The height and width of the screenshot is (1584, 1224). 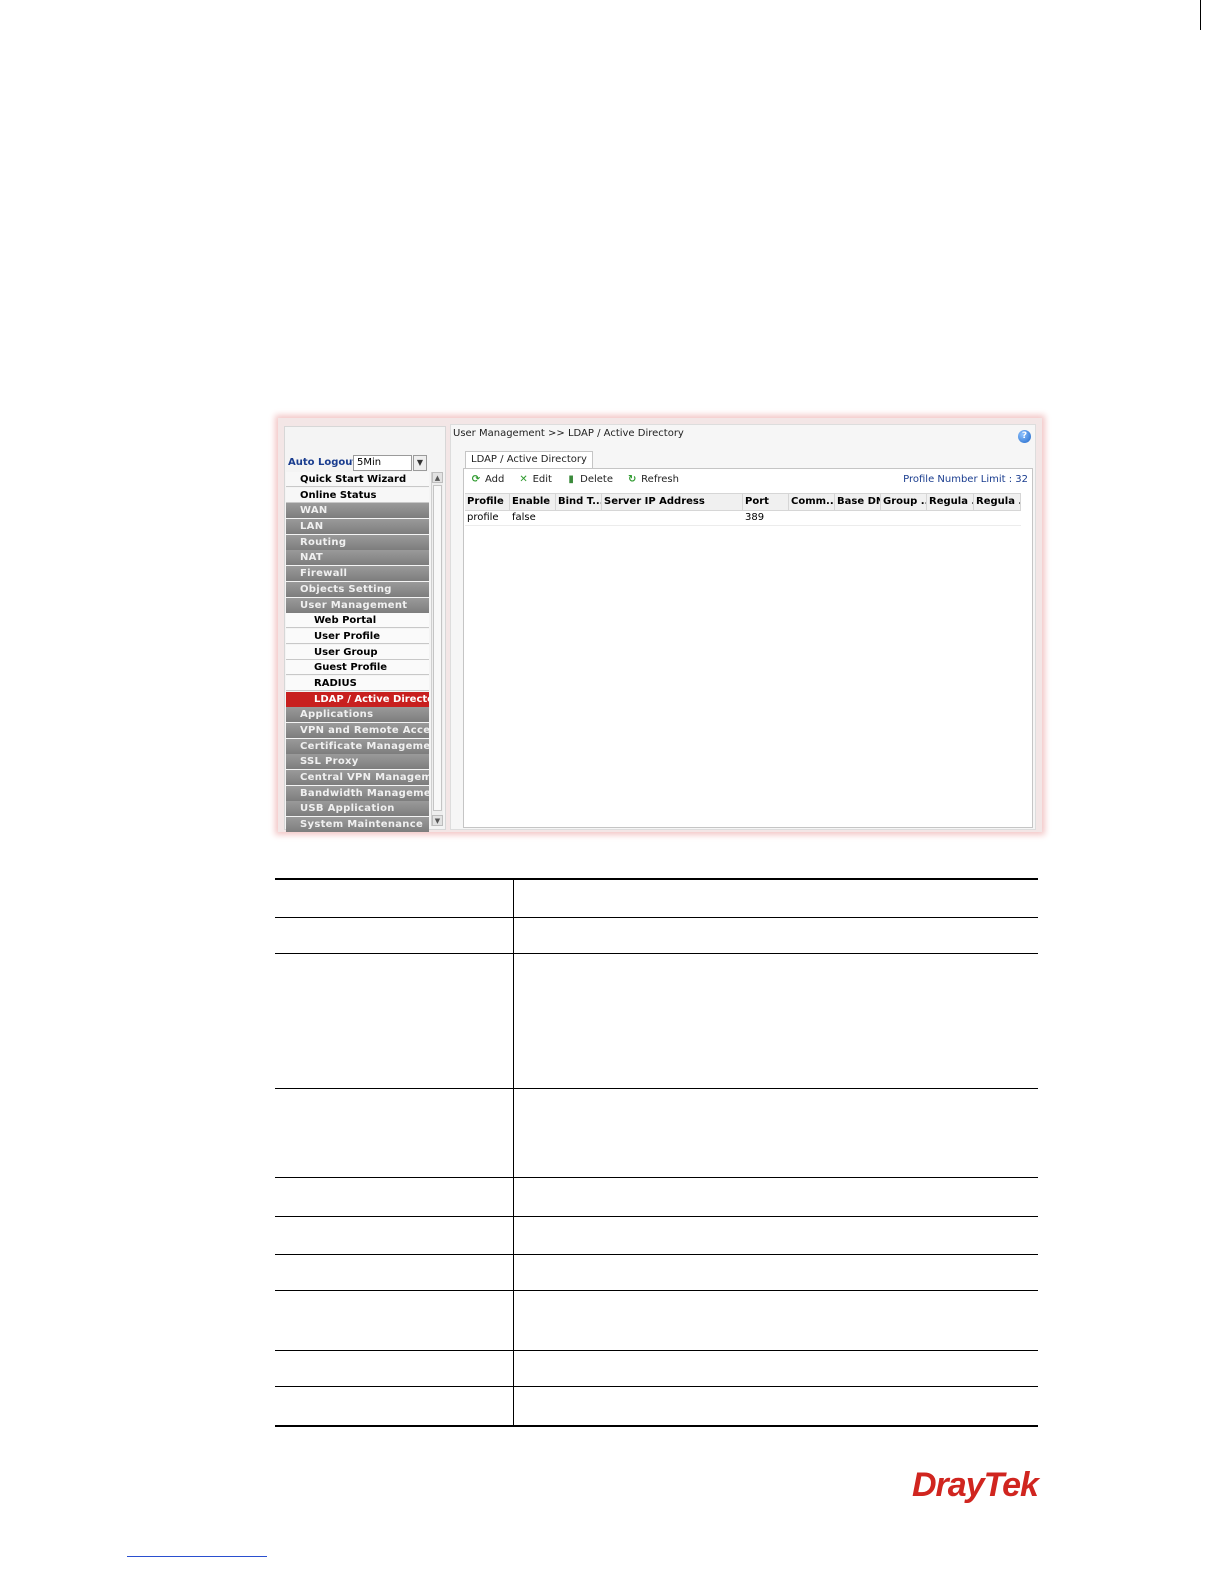 What do you see at coordinates (357, 479) in the screenshot?
I see `menu-item-quick-start-wizard: Quick Start Wizard` at bounding box center [357, 479].